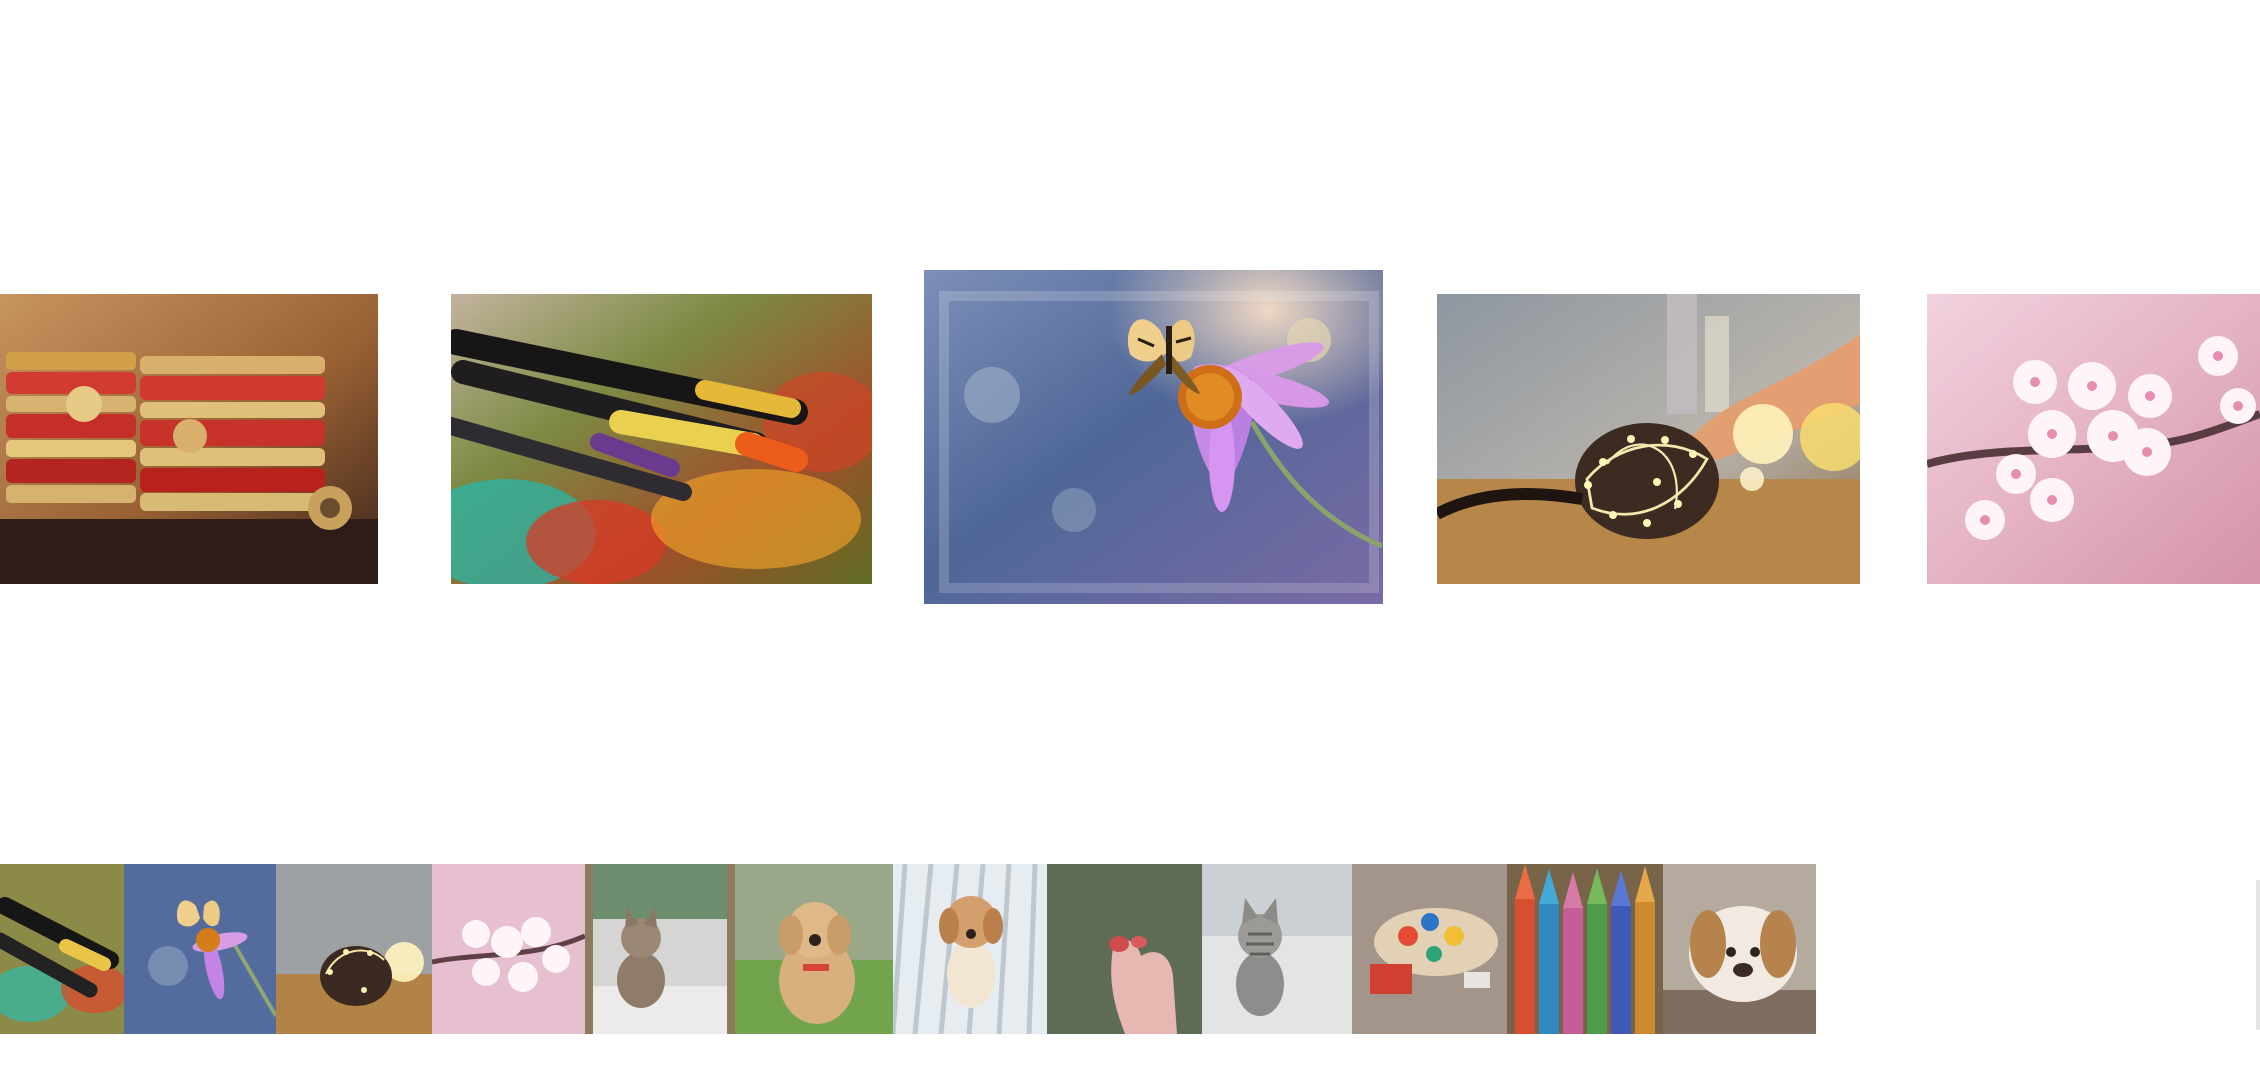 The width and height of the screenshot is (2260, 1080). I want to click on thumbnail-cherry-blossom, so click(508, 949).